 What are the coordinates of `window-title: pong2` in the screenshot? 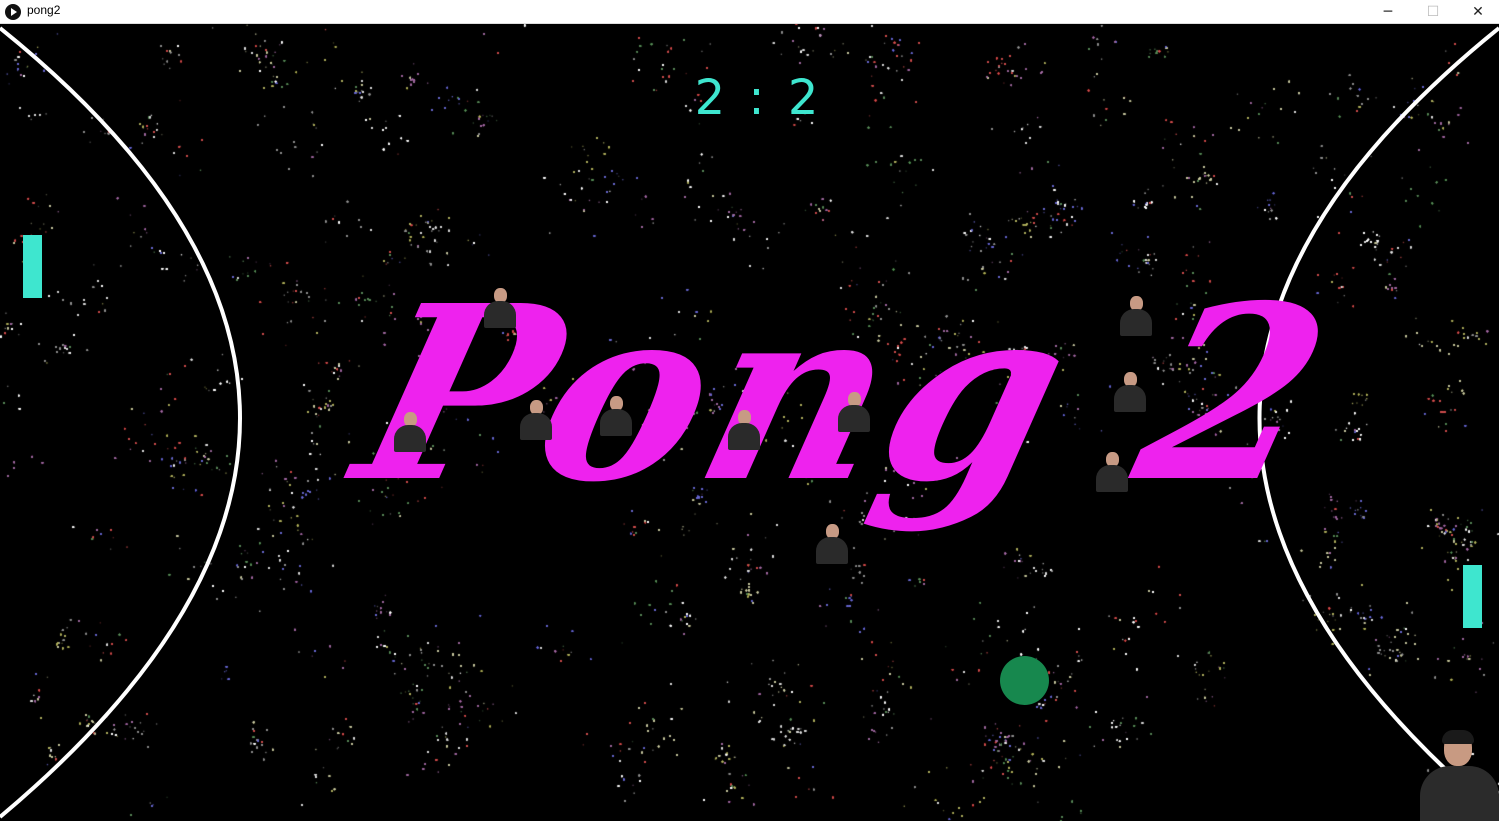 It's located at (44, 10).